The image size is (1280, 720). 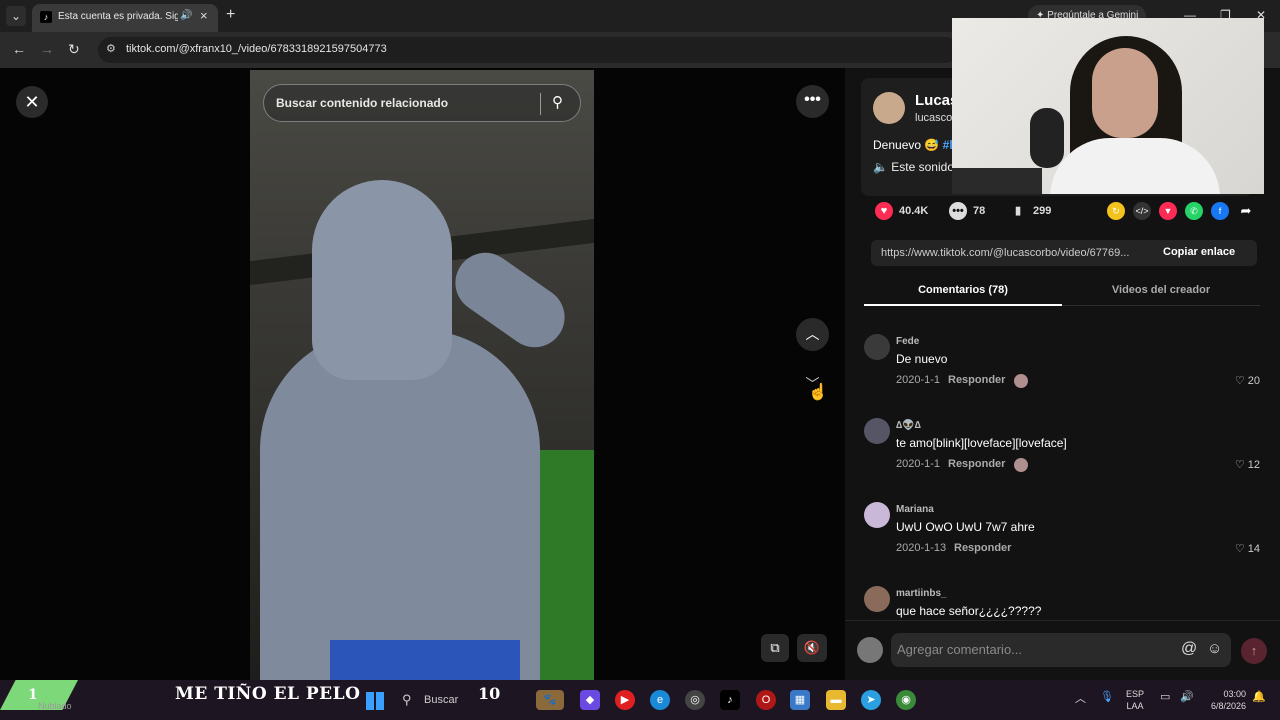 I want to click on whatsapp-icon: ✆, so click(x=1194, y=211).